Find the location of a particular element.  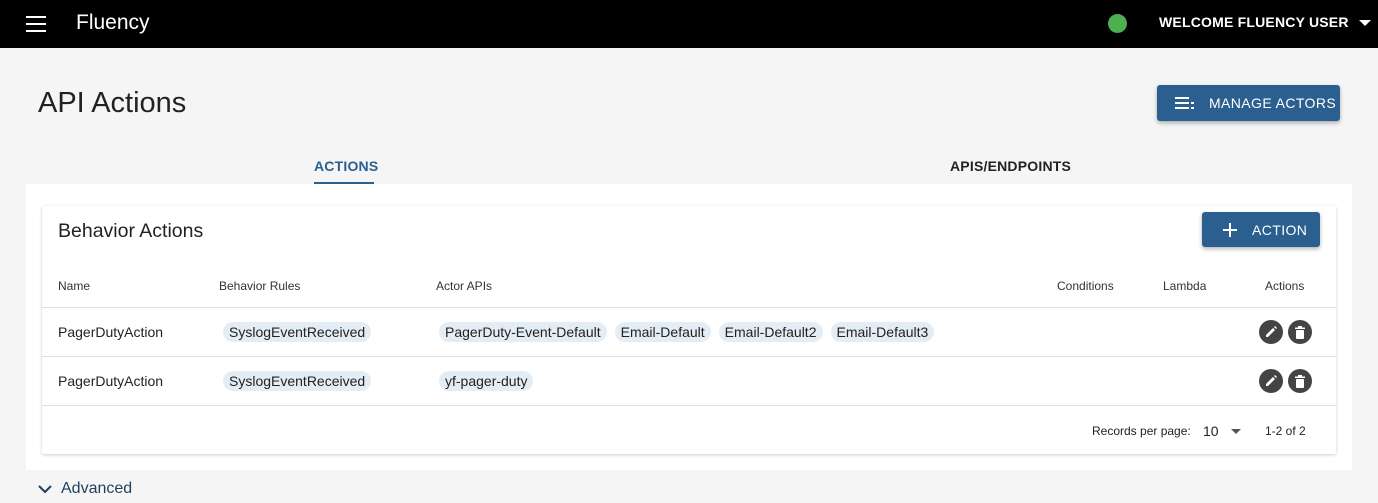

menu-icon is located at coordinates (36, 24).